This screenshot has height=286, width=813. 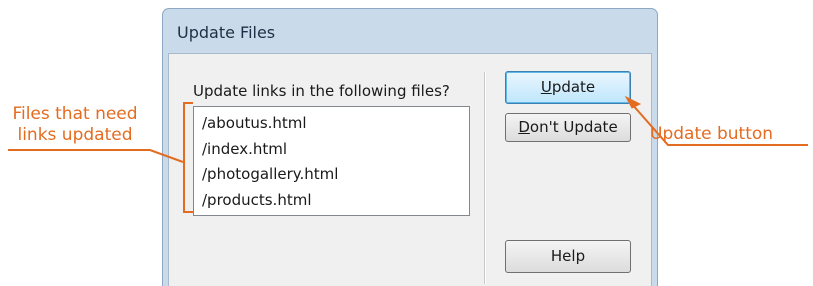 I want to click on update-mnemonic: U, so click(x=546, y=87).